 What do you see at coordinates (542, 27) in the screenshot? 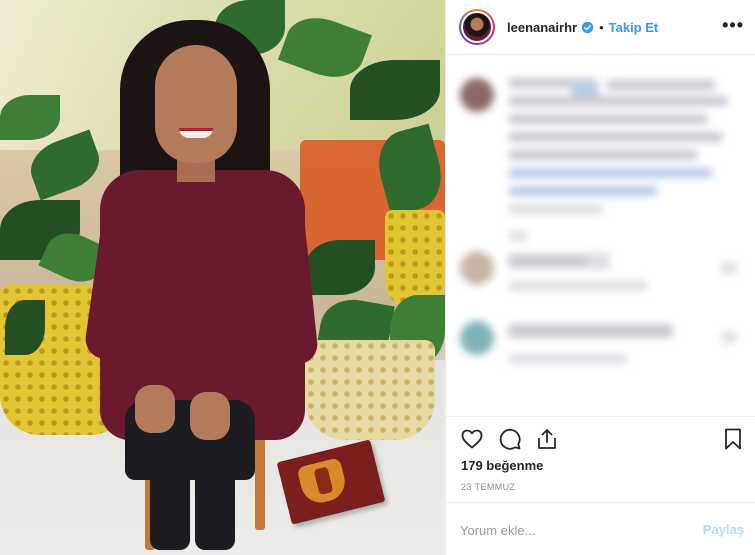
I see `username: leenanairhr` at bounding box center [542, 27].